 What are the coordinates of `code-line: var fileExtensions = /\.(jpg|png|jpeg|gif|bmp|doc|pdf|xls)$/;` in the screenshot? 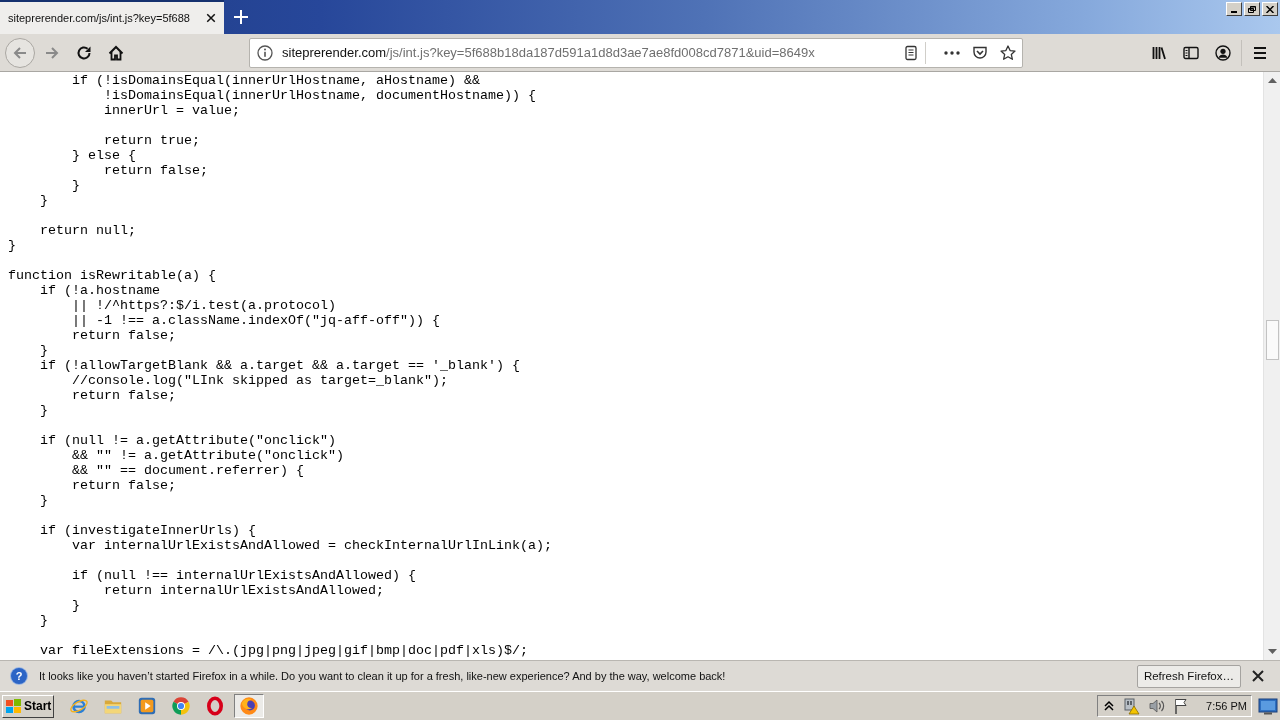 It's located at (284, 650).